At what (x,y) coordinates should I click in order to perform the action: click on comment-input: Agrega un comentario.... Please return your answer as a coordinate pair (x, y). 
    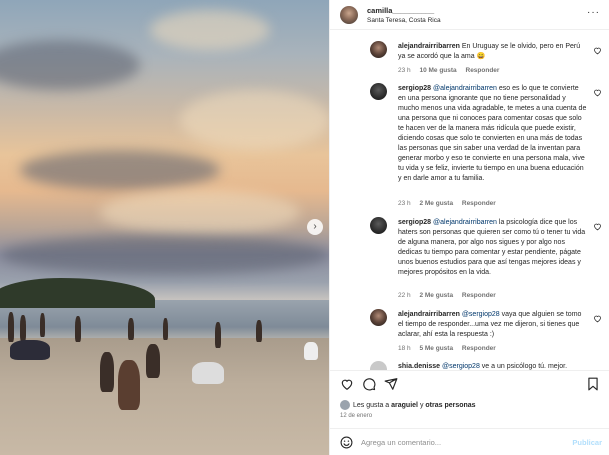
    Looking at the image, I should click on (401, 442).